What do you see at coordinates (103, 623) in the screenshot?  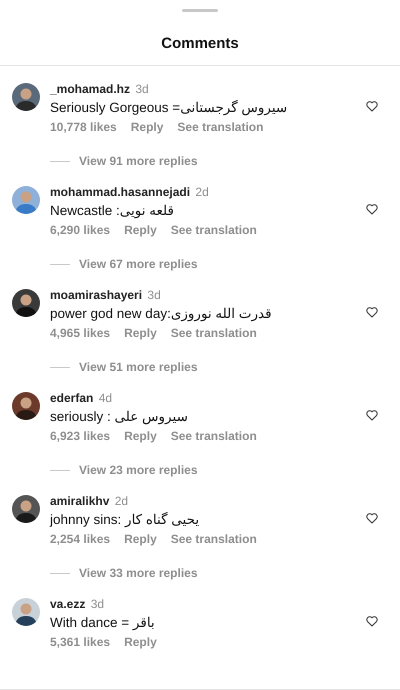 I see `comment-text: With dance = باقر` at bounding box center [103, 623].